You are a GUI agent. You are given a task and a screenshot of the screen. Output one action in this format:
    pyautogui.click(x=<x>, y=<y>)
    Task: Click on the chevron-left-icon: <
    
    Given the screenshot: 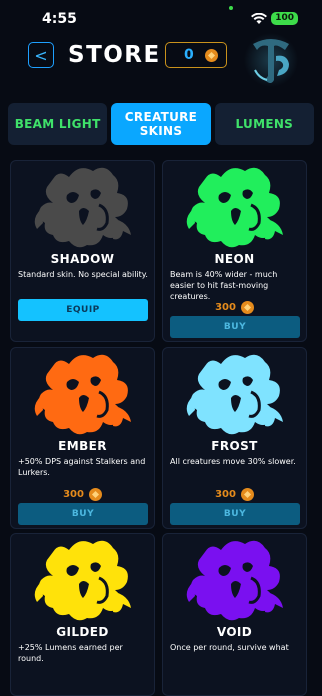 What is the action you would take?
    pyautogui.click(x=41, y=55)
    